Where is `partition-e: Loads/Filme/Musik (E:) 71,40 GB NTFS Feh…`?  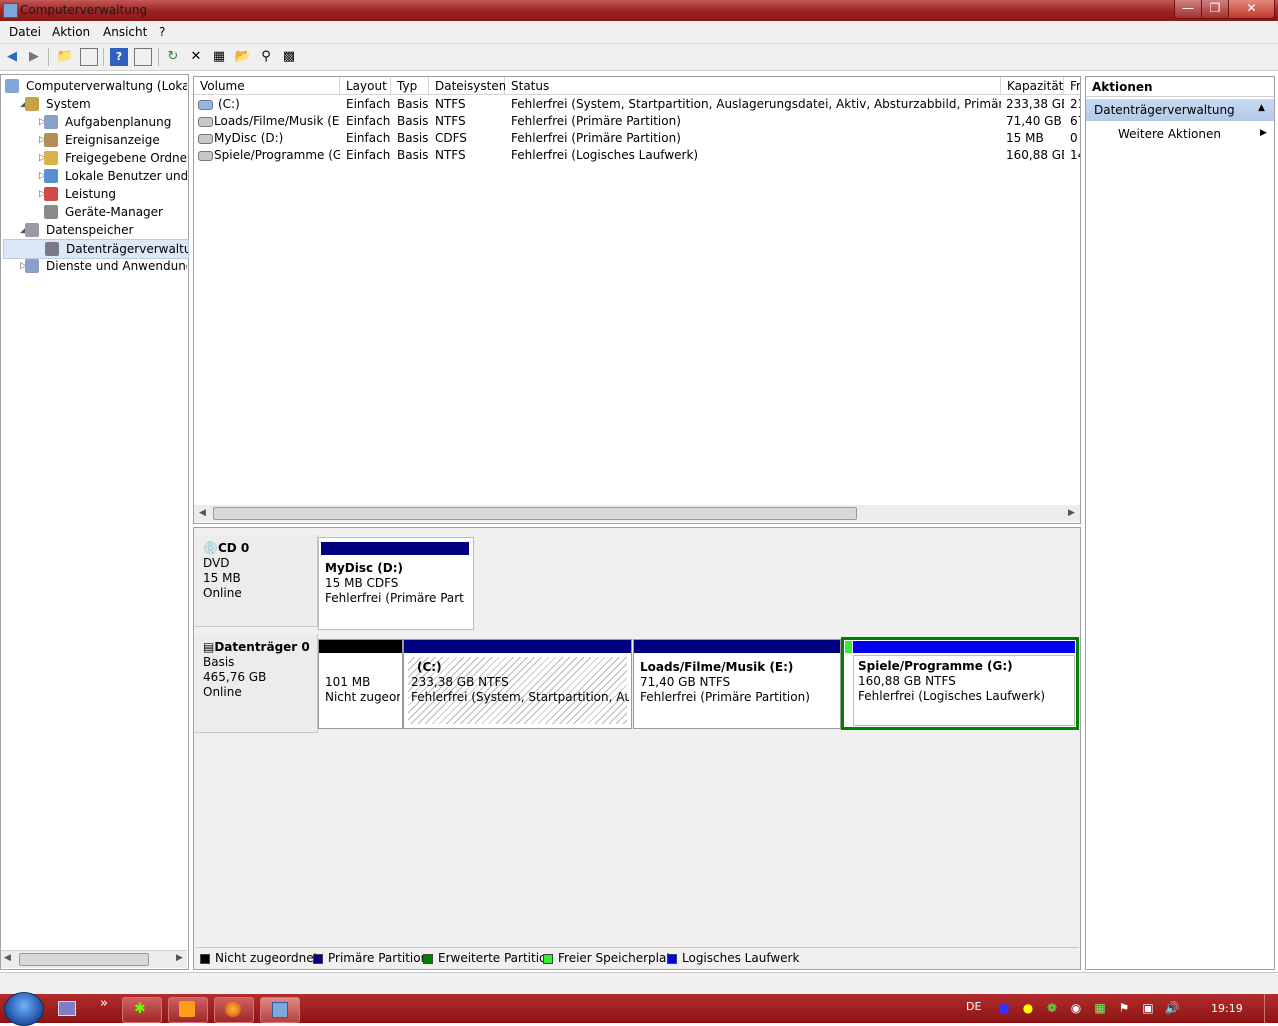
partition-e: Loads/Filme/Musik (E:) 71,40 GB NTFS Feh… is located at coordinates (737, 684).